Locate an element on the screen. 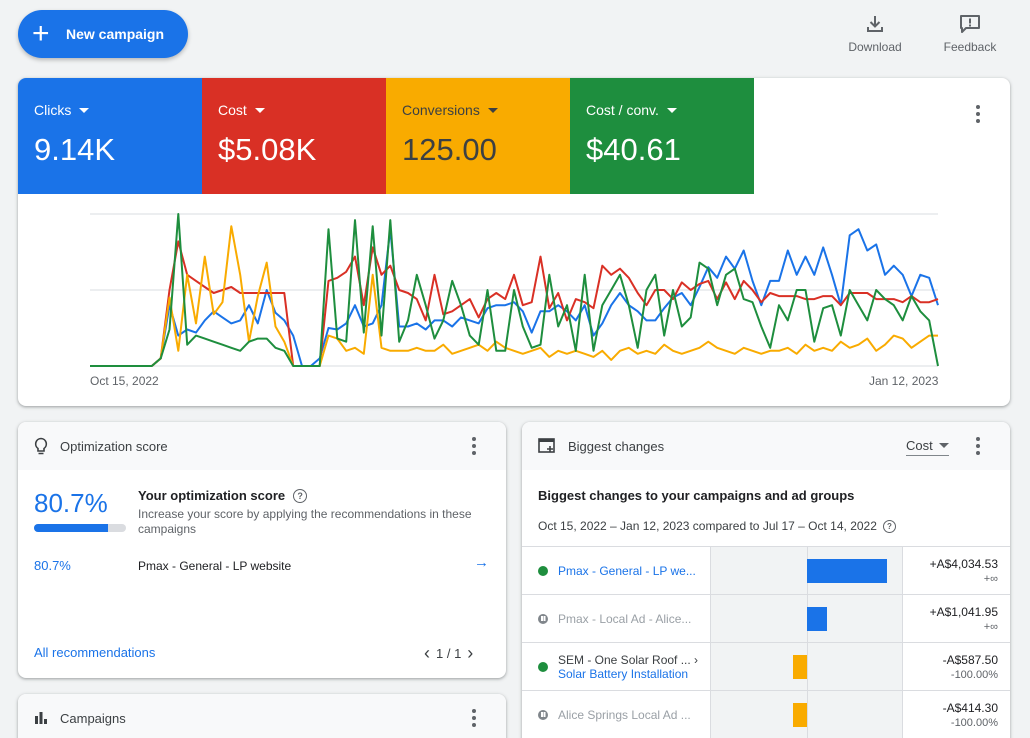 This screenshot has height=738, width=1030. download-icon is located at coordinates (875, 24).